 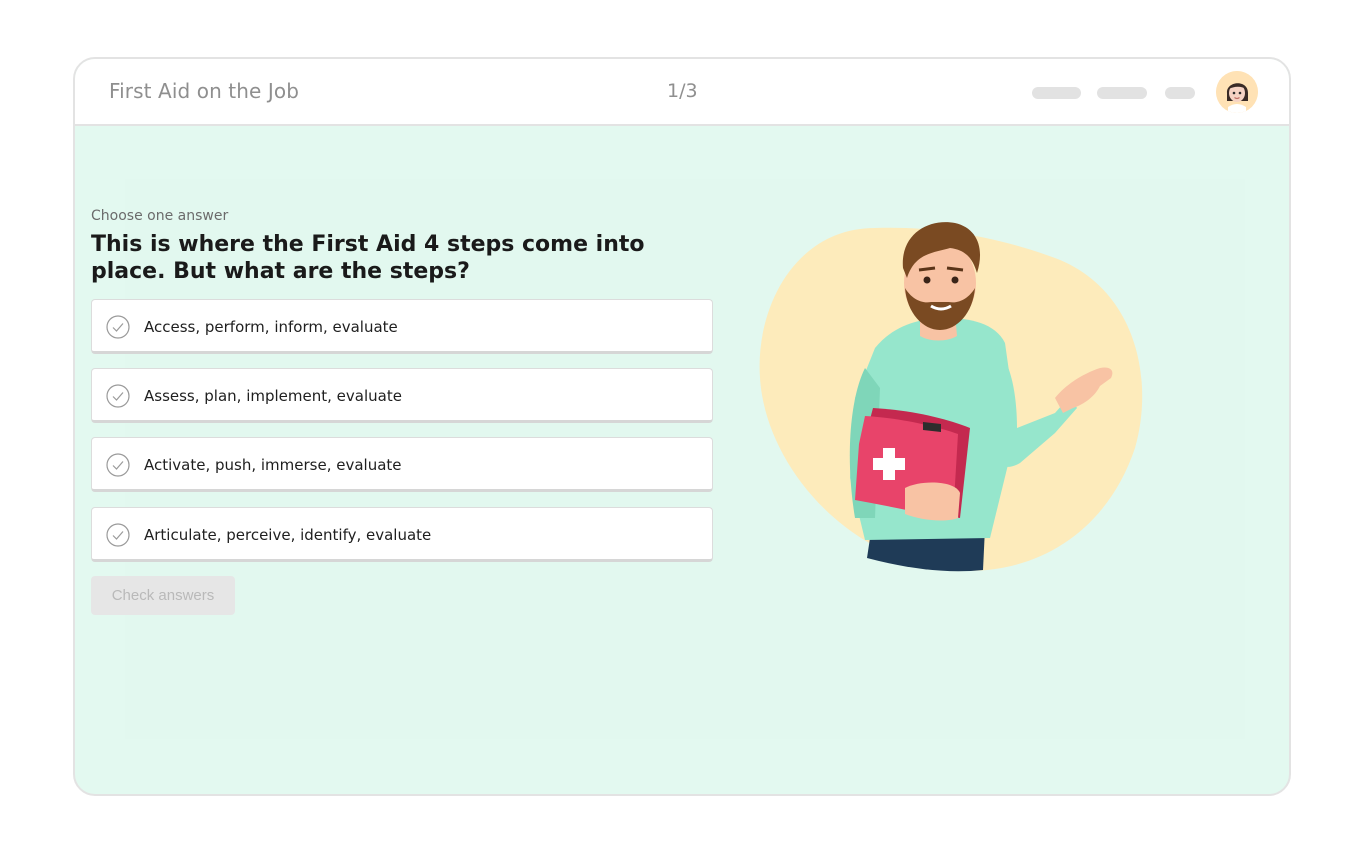 I want to click on answer-option: Articulate, perceive, identify, evaluate, so click(x=402, y=534).